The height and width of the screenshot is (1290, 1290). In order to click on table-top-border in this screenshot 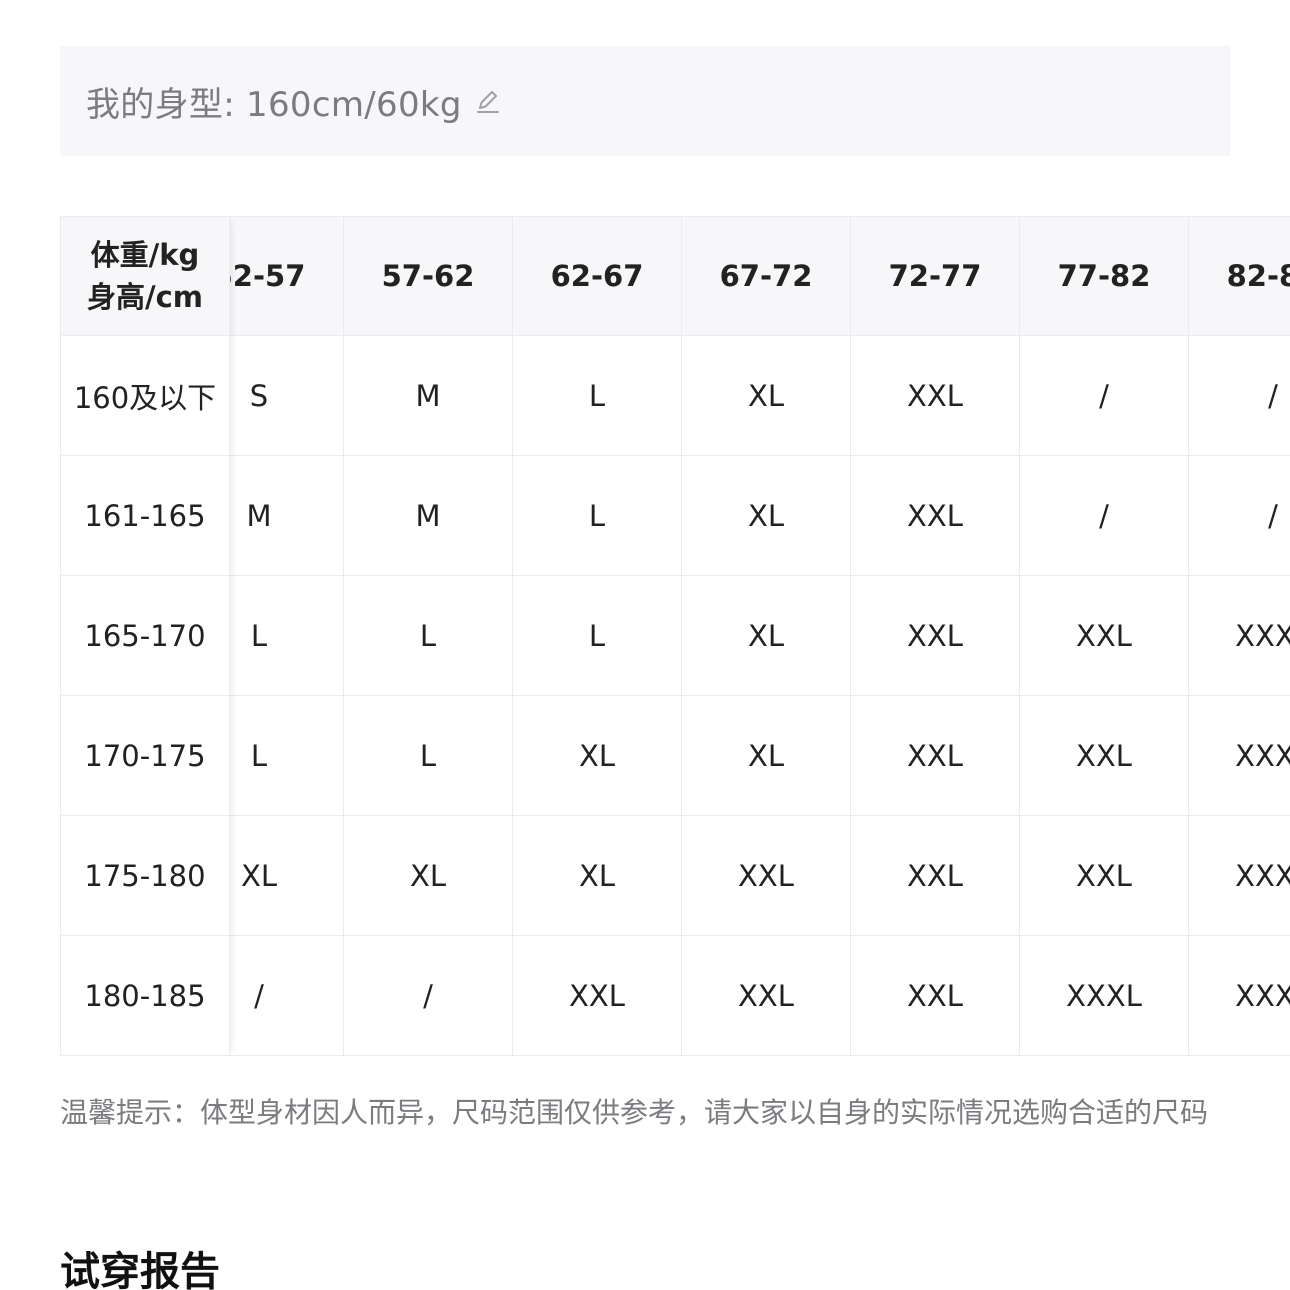, I will do `click(675, 216)`.